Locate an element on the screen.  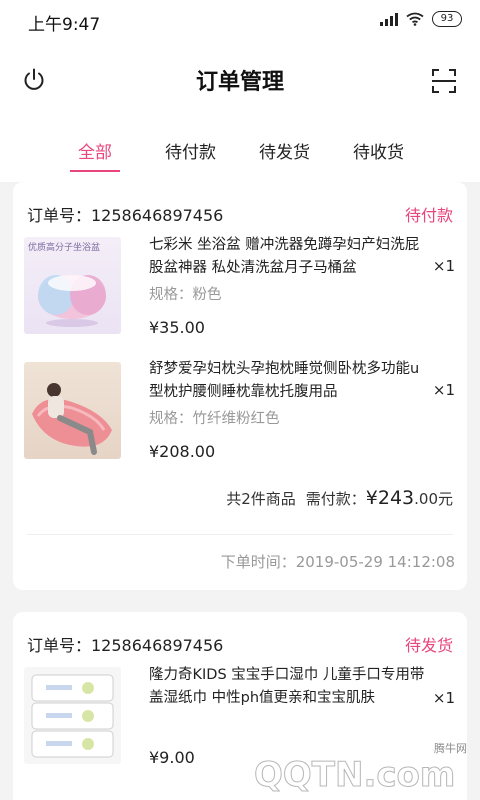
status-bar: 上午9:47 93 is located at coordinates (240, 21).